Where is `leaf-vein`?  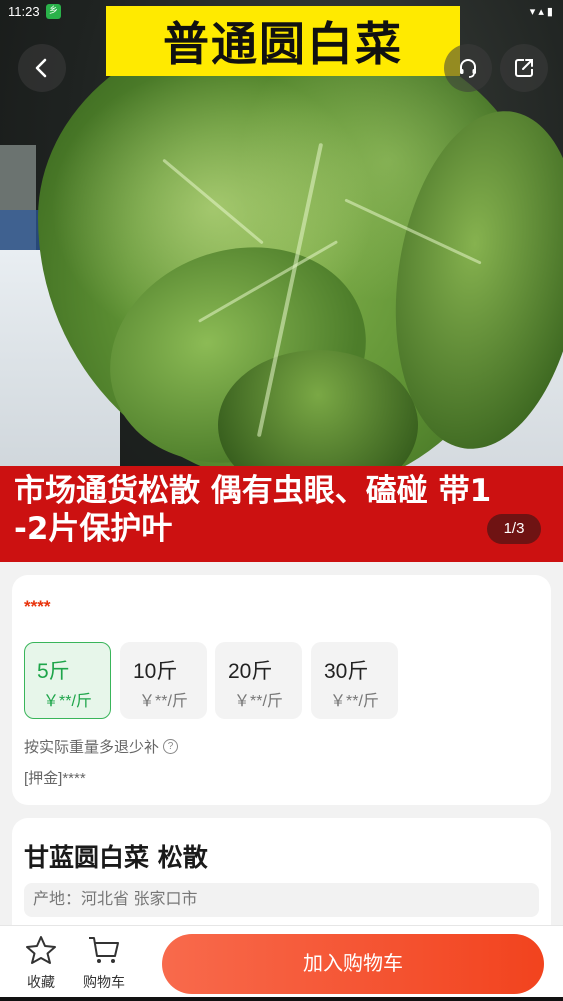 leaf-vein is located at coordinates (213, 201).